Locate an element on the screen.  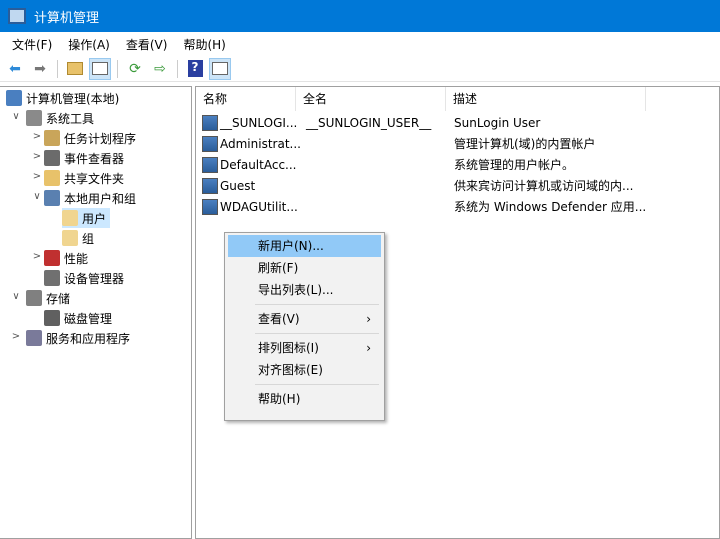
computer-icon is located at coordinates (14, 98).